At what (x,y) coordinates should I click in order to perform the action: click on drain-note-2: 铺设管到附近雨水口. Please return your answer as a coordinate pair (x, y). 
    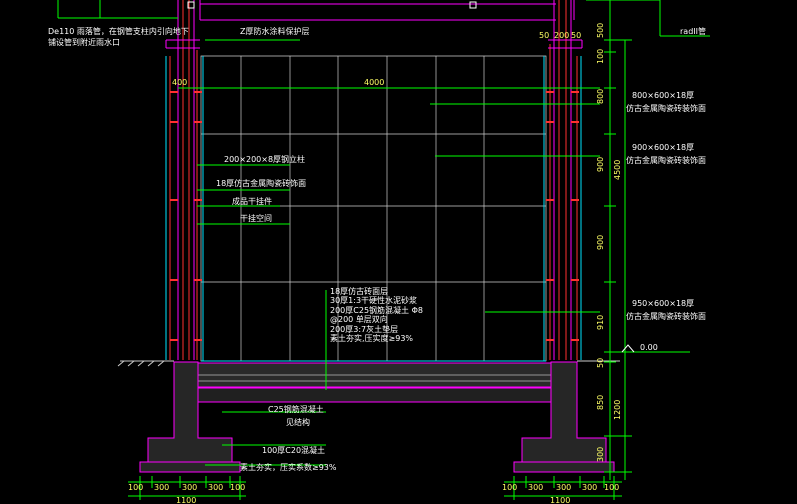
    Looking at the image, I should click on (84, 42).